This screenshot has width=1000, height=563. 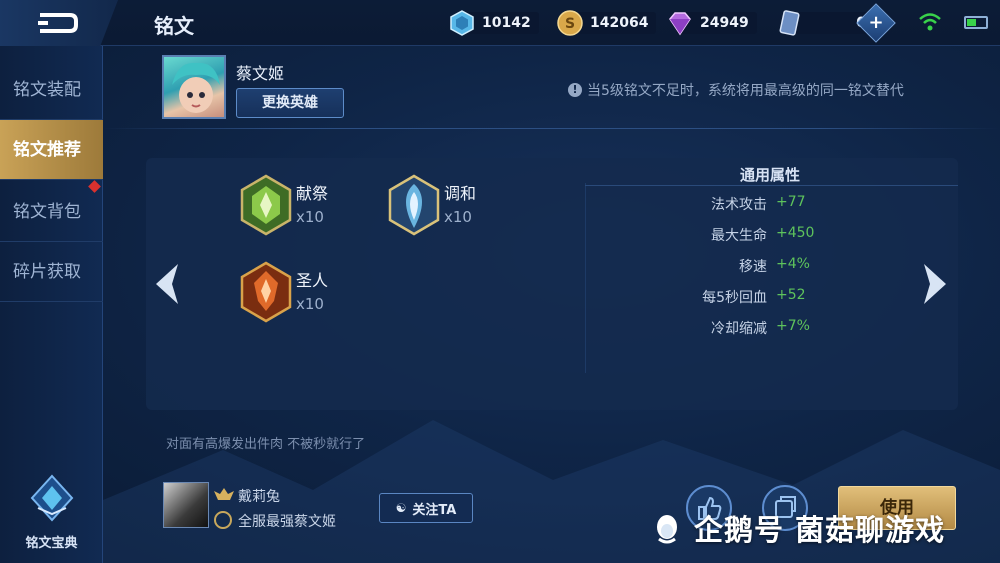 I want to click on attribute-value: +77, so click(x=791, y=202).